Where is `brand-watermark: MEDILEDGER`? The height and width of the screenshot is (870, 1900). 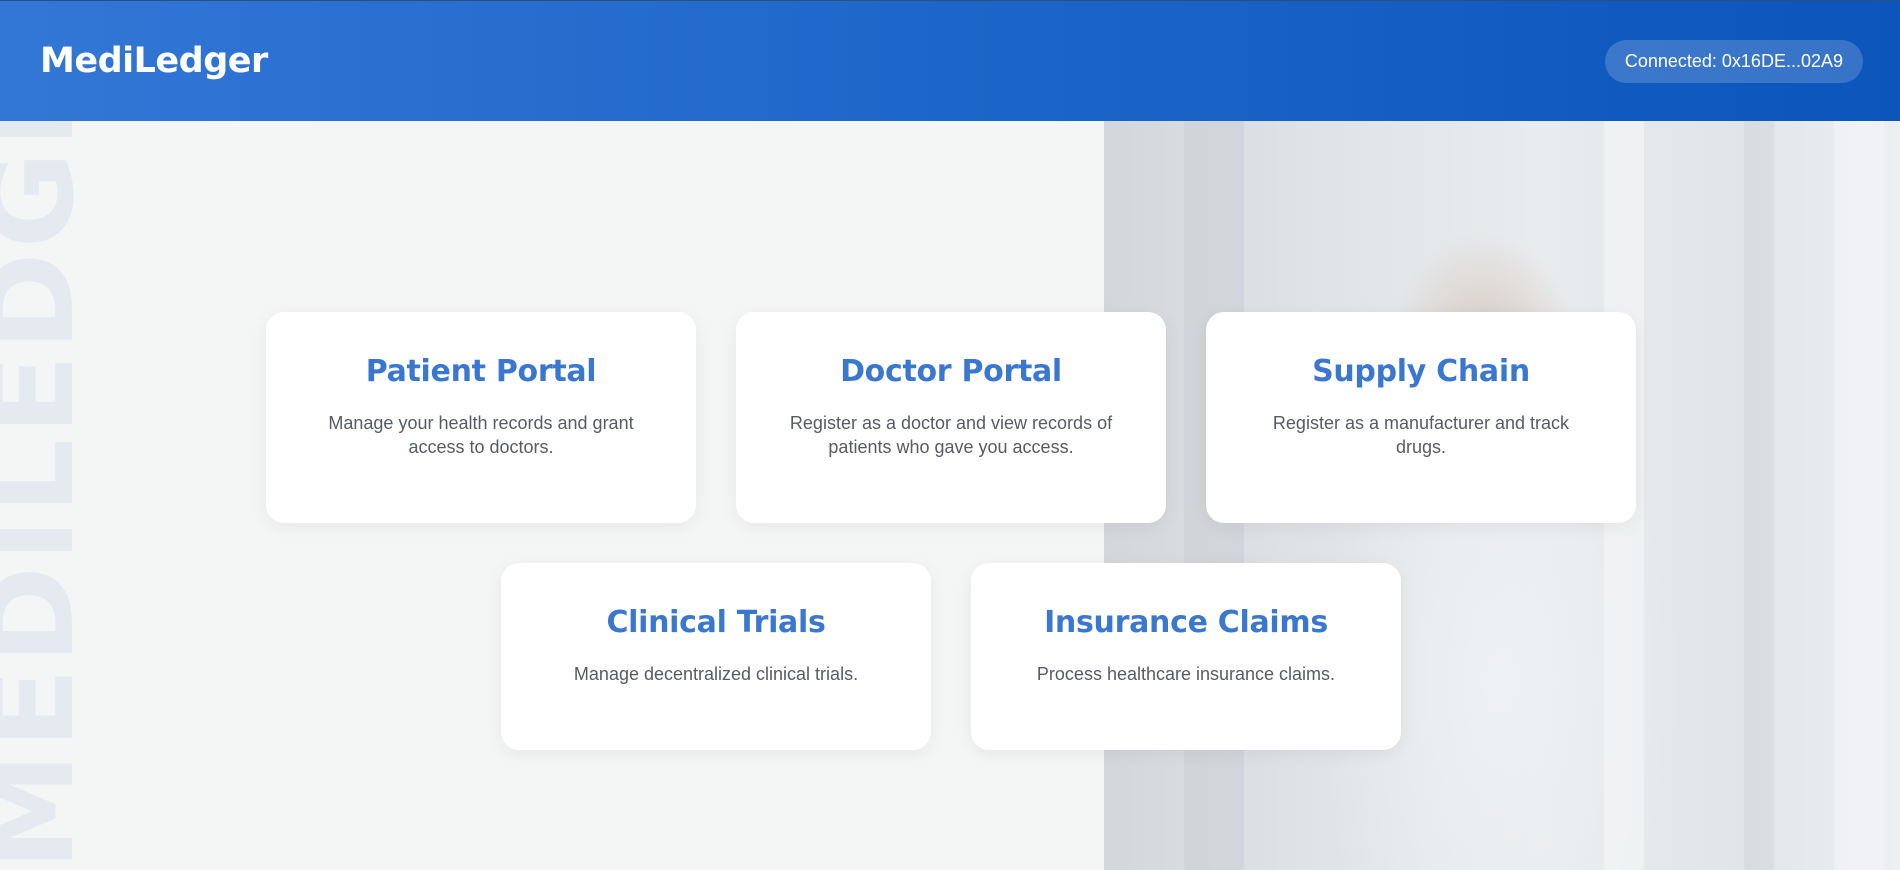
brand-watermark: MEDILEDGER is located at coordinates (61, 495).